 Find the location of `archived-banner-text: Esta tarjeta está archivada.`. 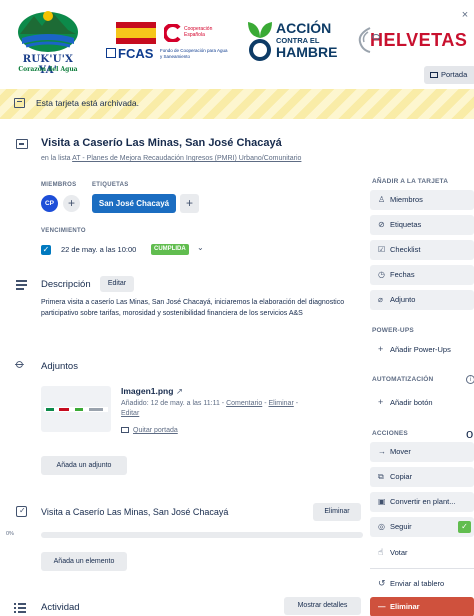

archived-banner-text: Esta tarjeta está archivada. is located at coordinates (88, 103).